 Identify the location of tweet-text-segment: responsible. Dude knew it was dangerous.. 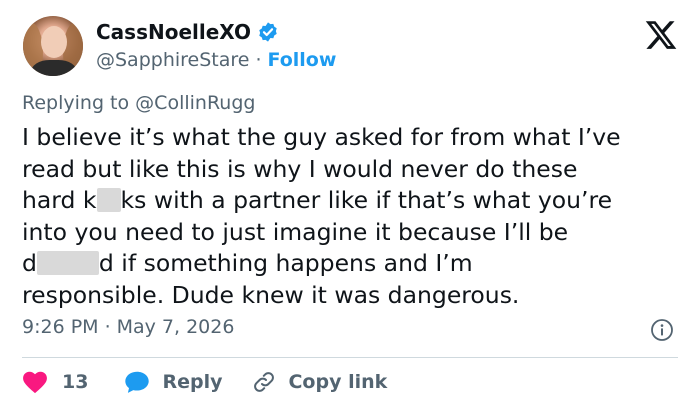
(271, 294).